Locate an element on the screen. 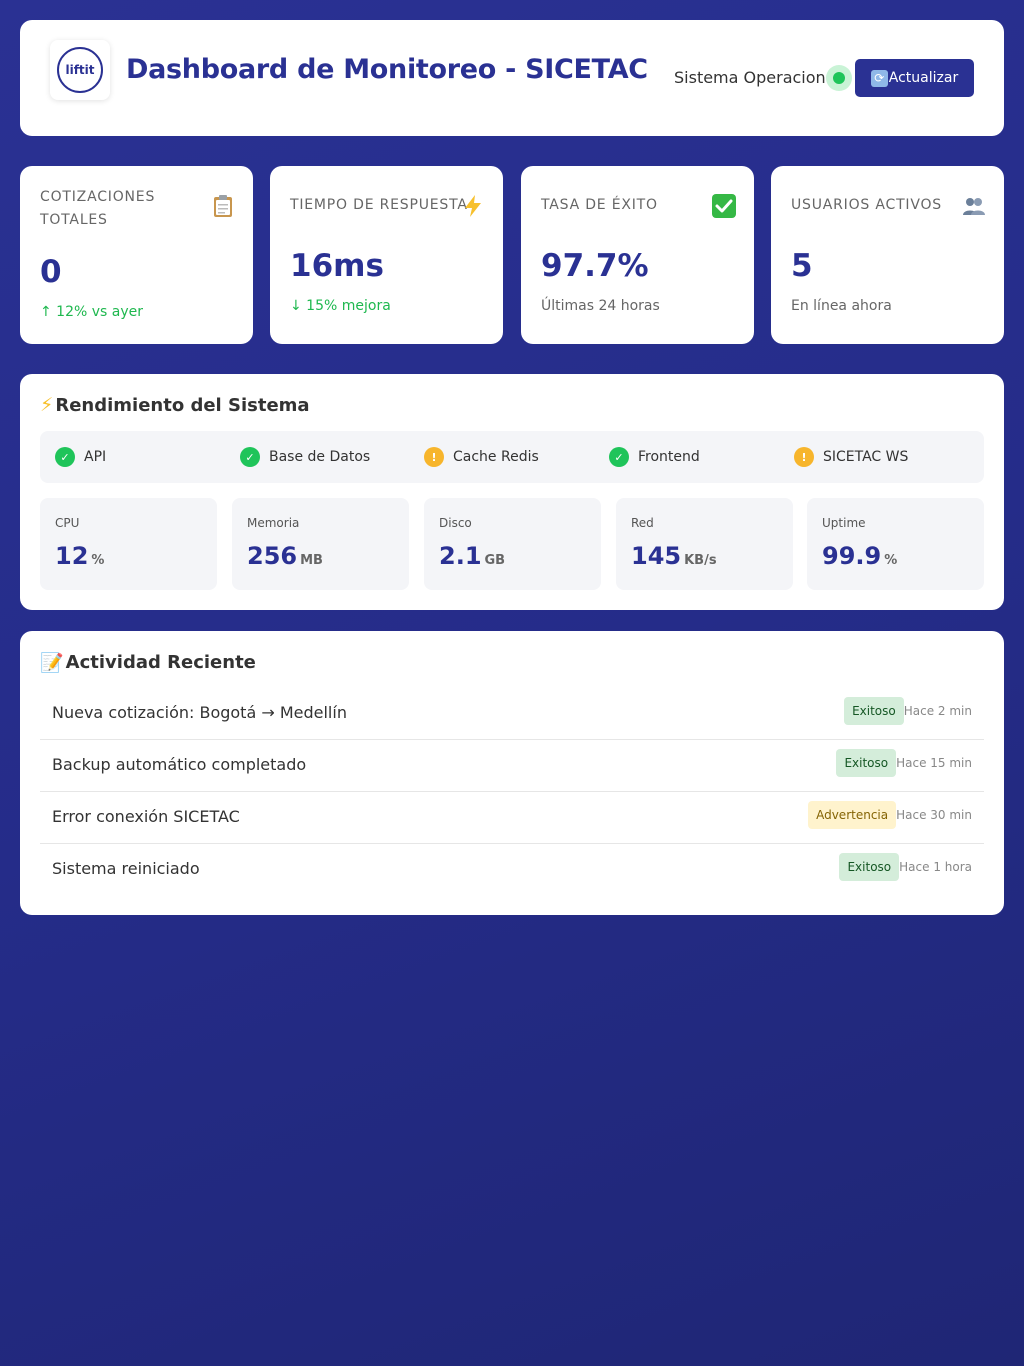 This screenshot has width=1024, height=1366. metric-memory: Memoria 256 MB is located at coordinates (320, 544).